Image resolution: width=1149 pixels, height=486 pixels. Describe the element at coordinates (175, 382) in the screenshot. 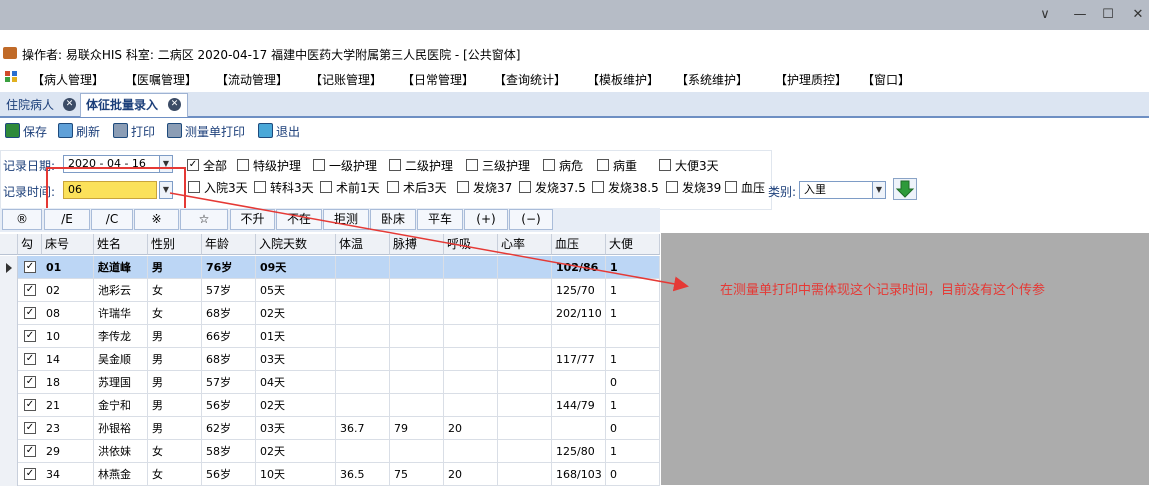

I see `table-cell-sex: 男` at that location.